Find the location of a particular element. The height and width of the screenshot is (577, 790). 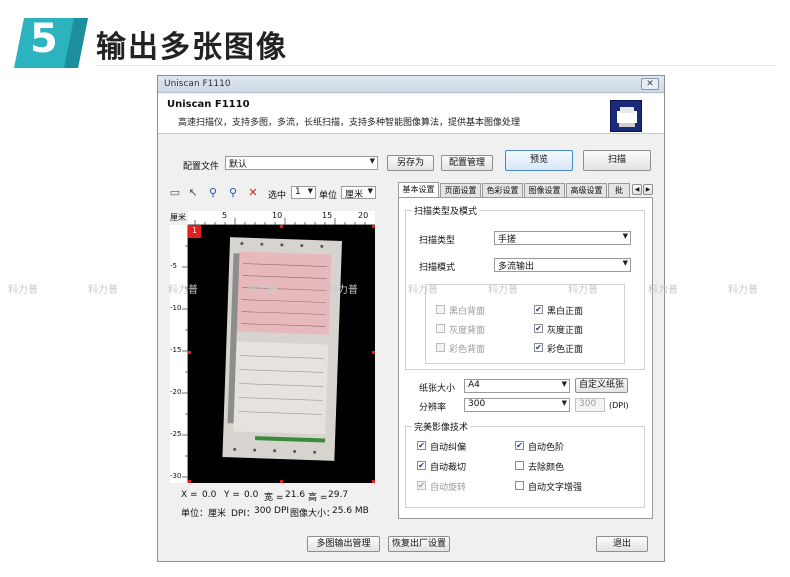

ruler-h-tick-10: 10 is located at coordinates (277, 215).